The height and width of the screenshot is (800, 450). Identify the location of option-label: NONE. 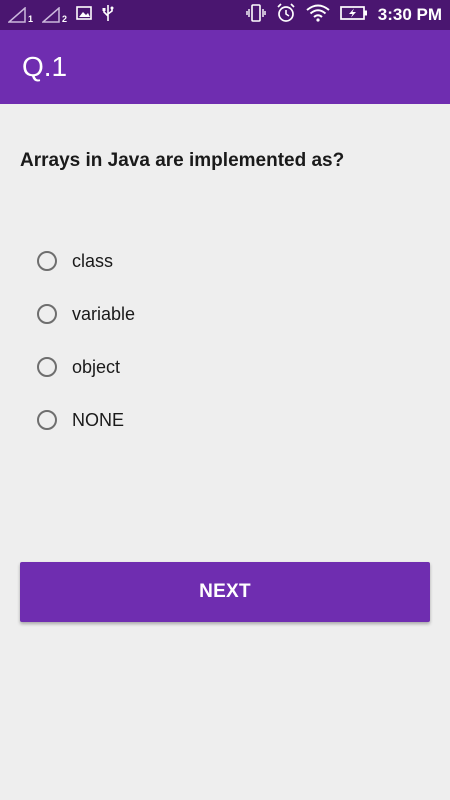
(98, 420).